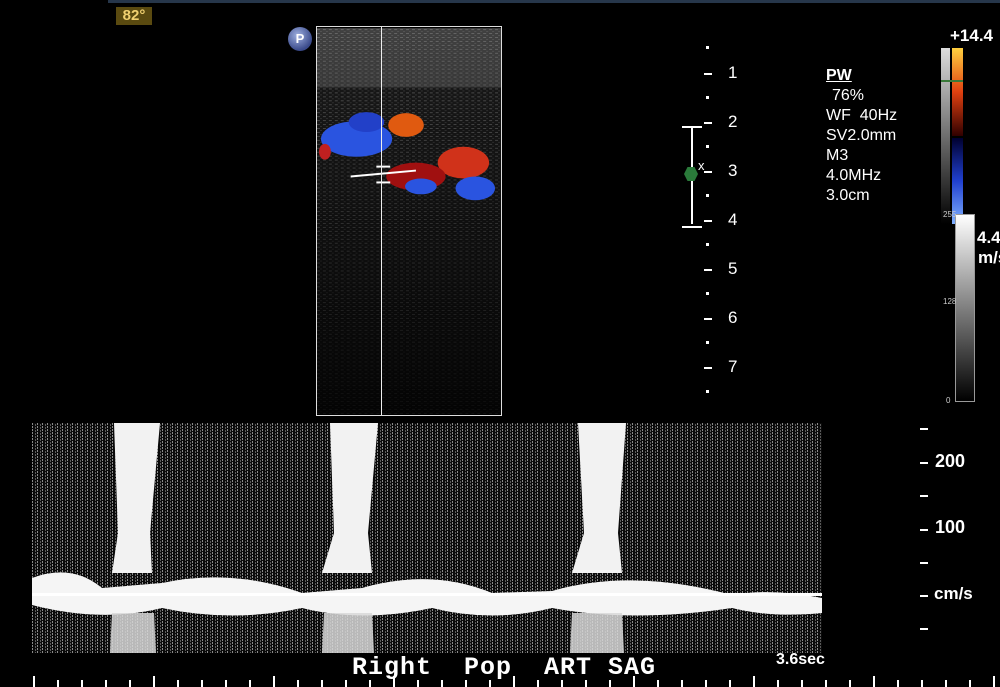 The height and width of the screenshot is (687, 1000). Describe the element at coordinates (972, 35) in the screenshot. I see `color-scale-top: +14.4` at that location.